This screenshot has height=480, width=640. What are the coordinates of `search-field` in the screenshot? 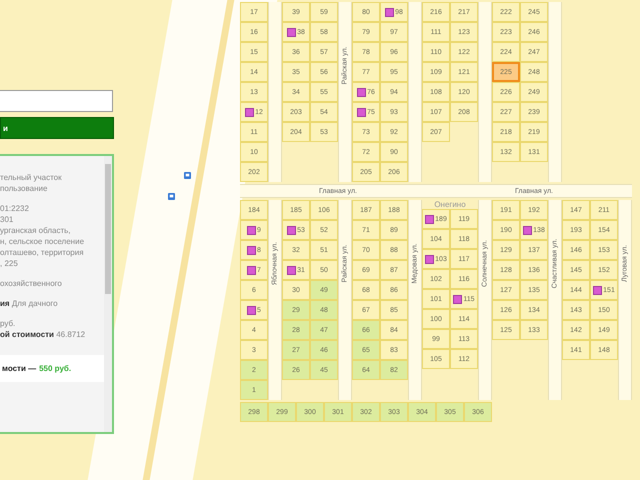 It's located at (56, 101).